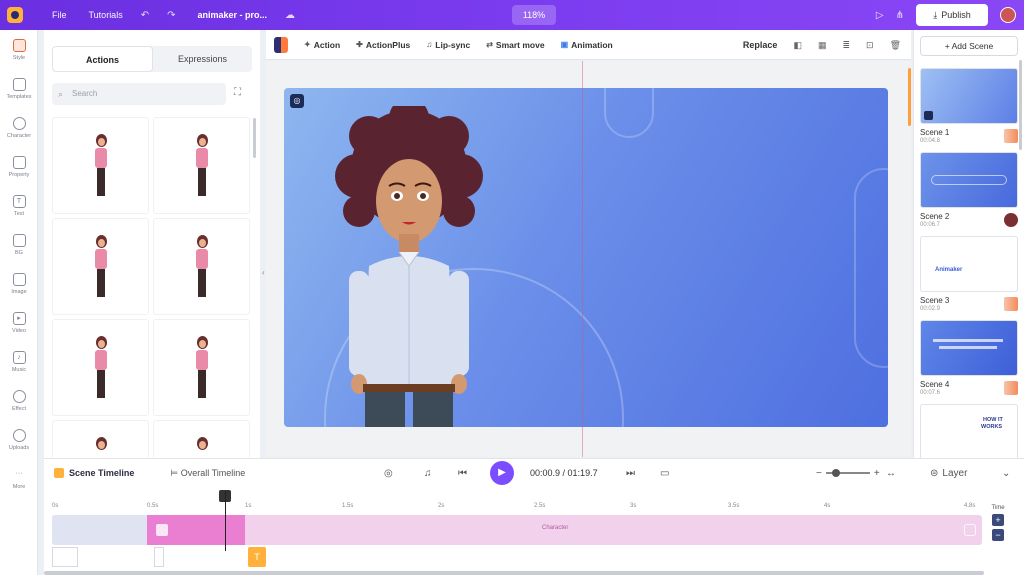 Image resolution: width=1024 pixels, height=575 pixels. Describe the element at coordinates (462, 473) in the screenshot. I see `skip-back-icon: ⏮` at that location.